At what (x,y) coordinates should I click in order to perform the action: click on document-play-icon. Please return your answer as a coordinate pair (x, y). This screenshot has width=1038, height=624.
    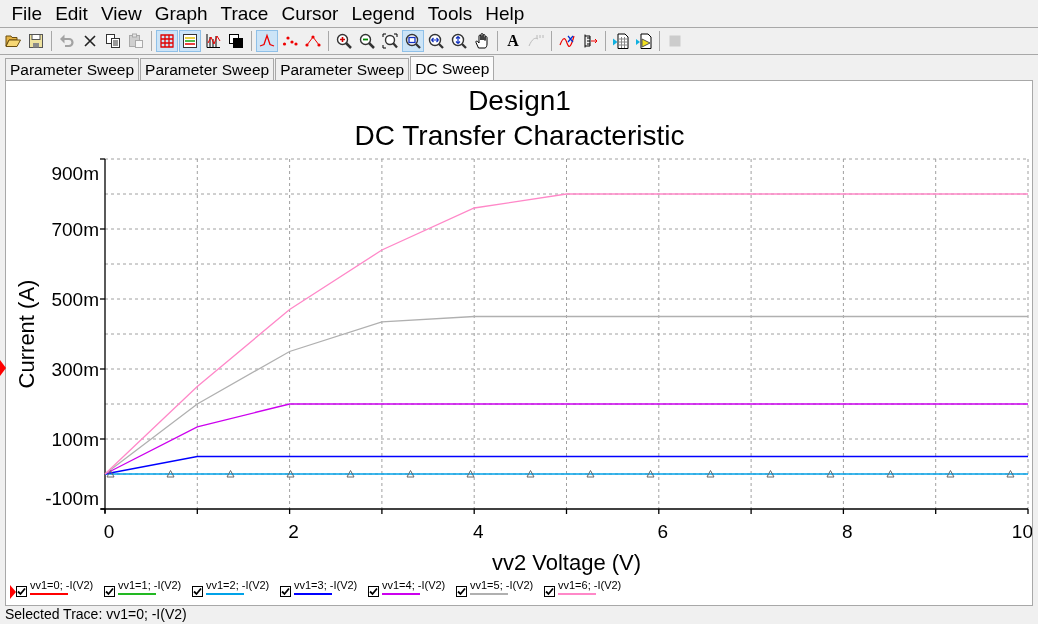
    Looking at the image, I should click on (644, 41).